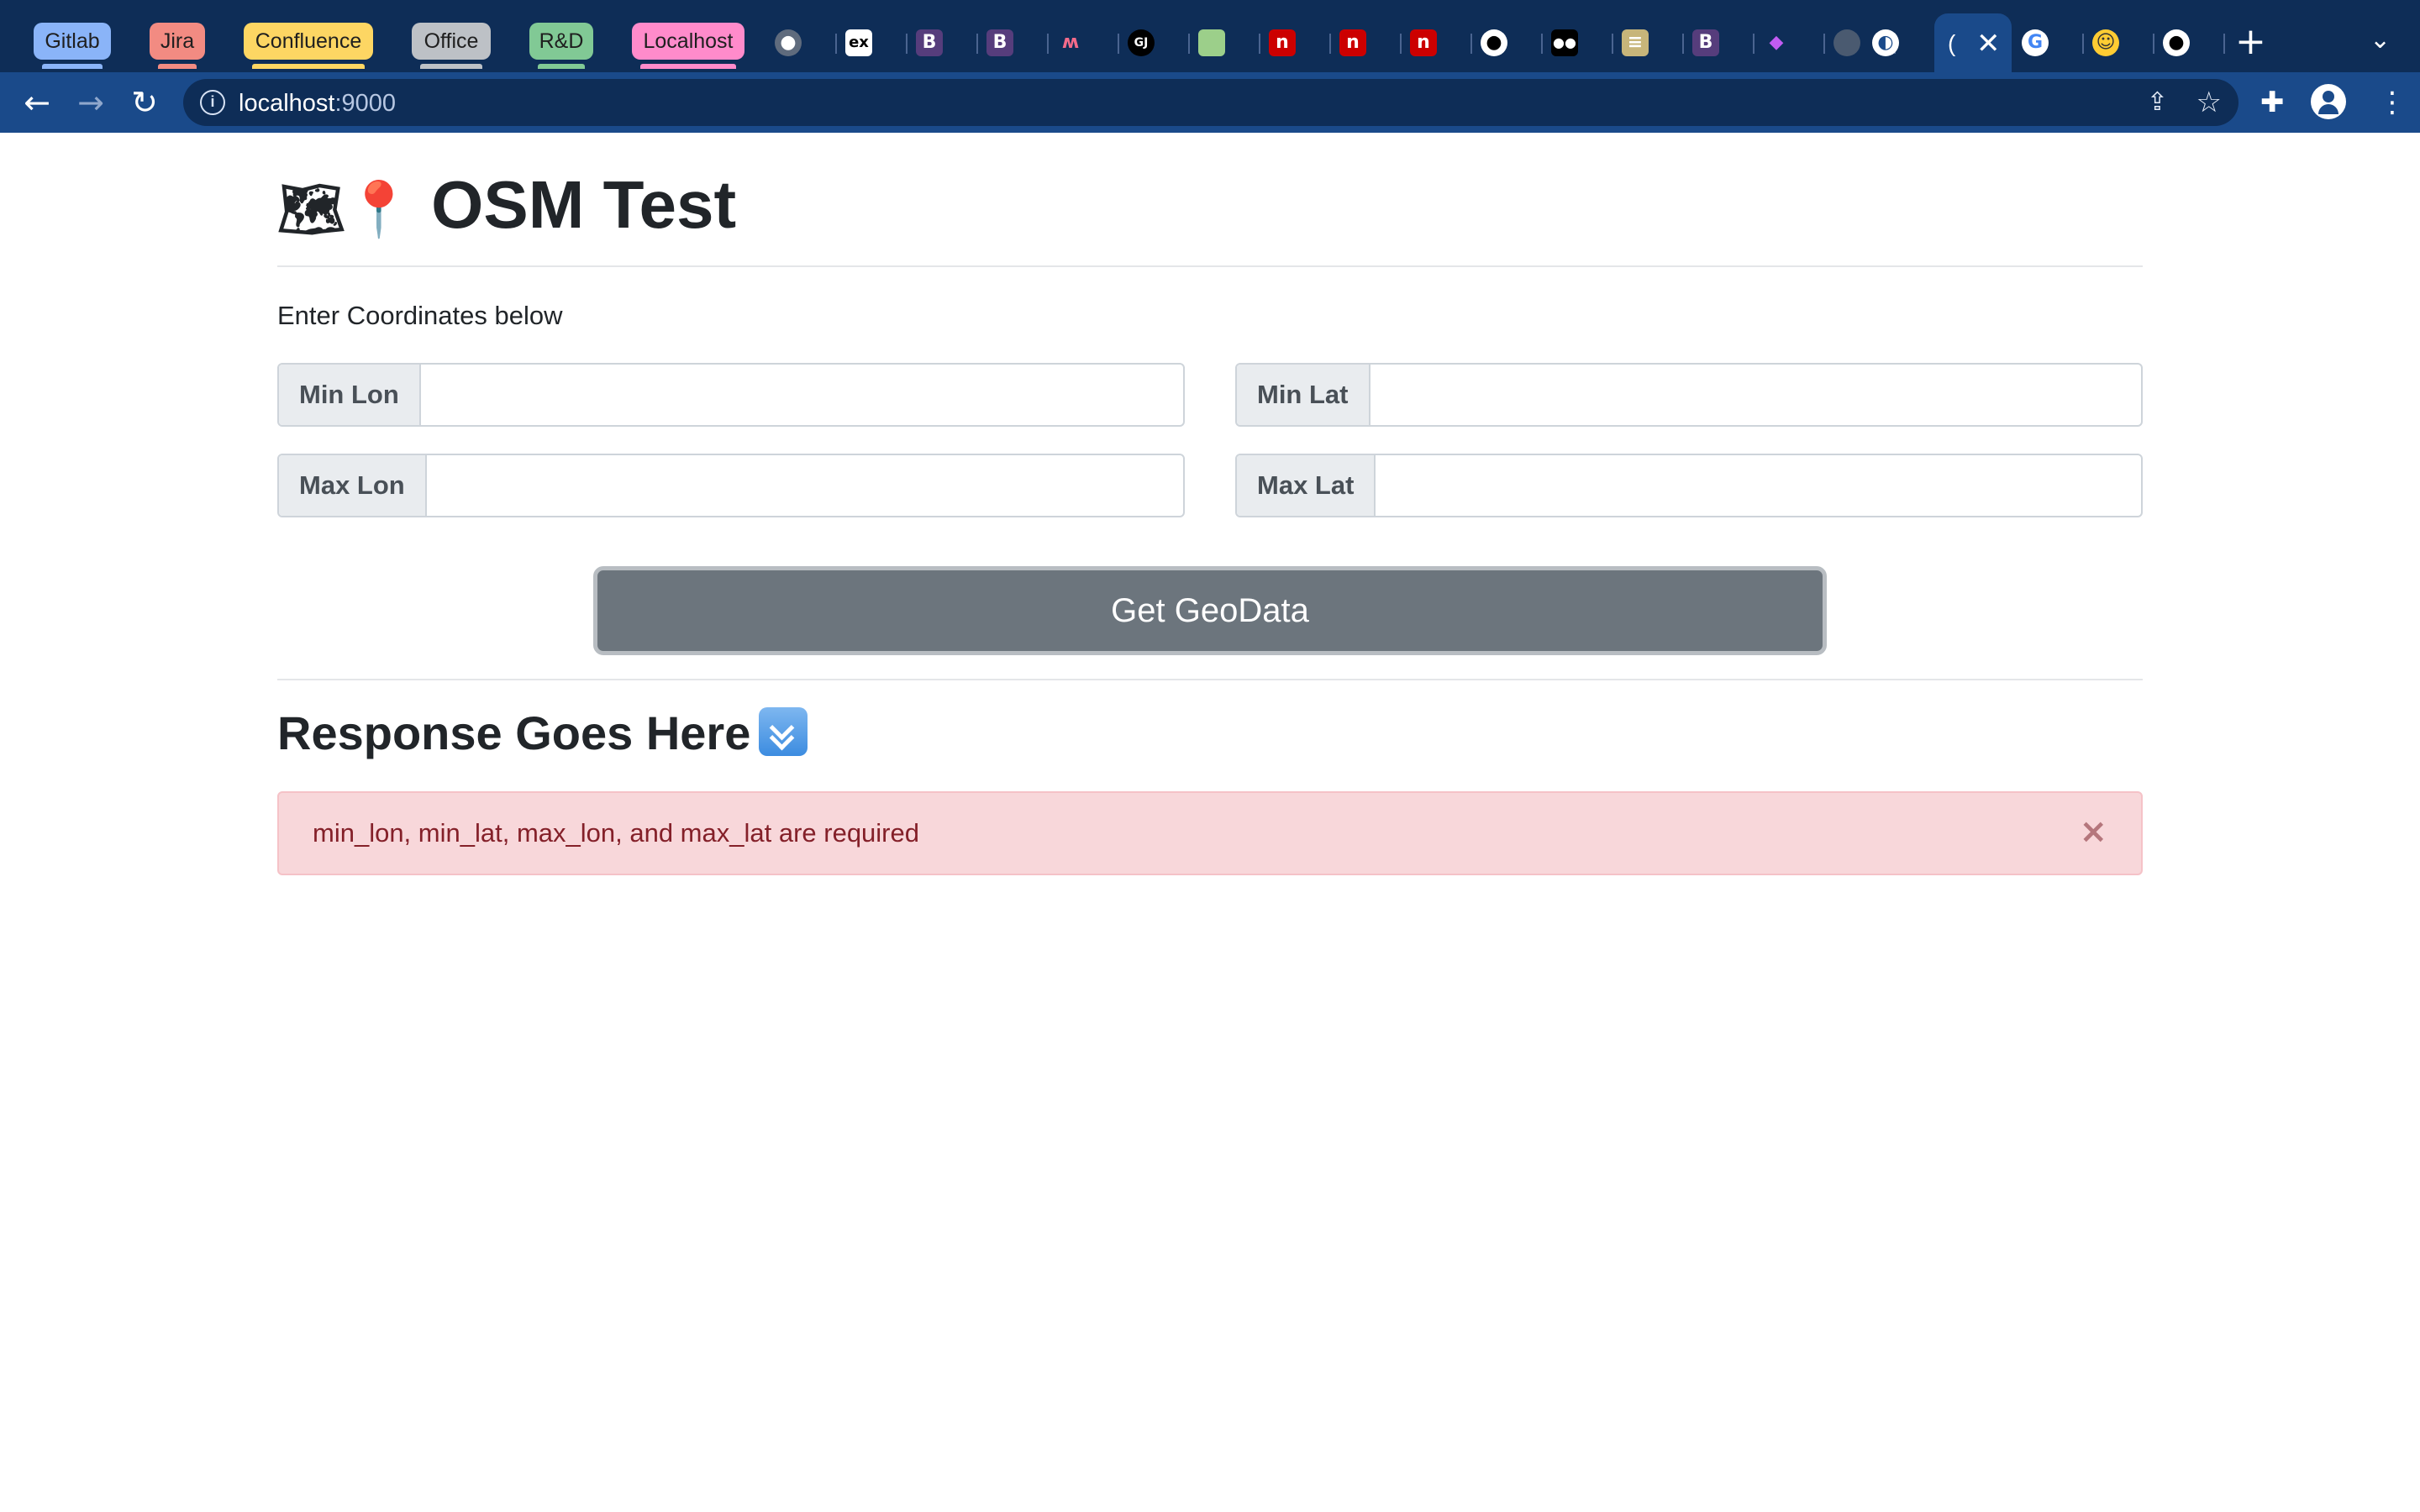 This screenshot has height=1512, width=2420. What do you see at coordinates (2329, 101) in the screenshot?
I see `profile-avatar-icon` at bounding box center [2329, 101].